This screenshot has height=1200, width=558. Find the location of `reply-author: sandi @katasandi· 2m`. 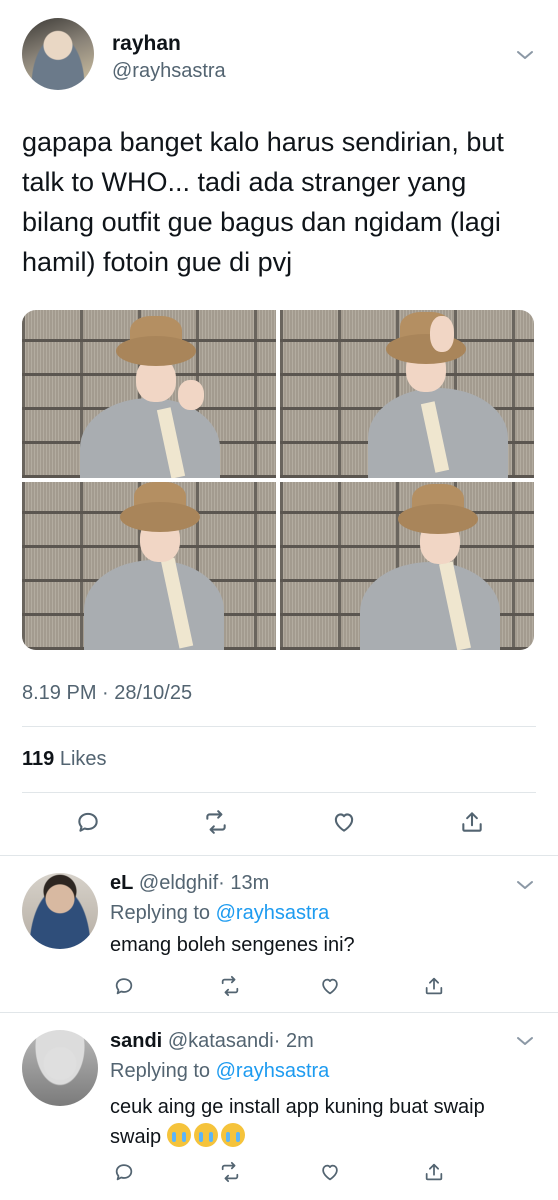

reply-author: sandi @katasandi· 2m is located at coordinates (212, 1041).